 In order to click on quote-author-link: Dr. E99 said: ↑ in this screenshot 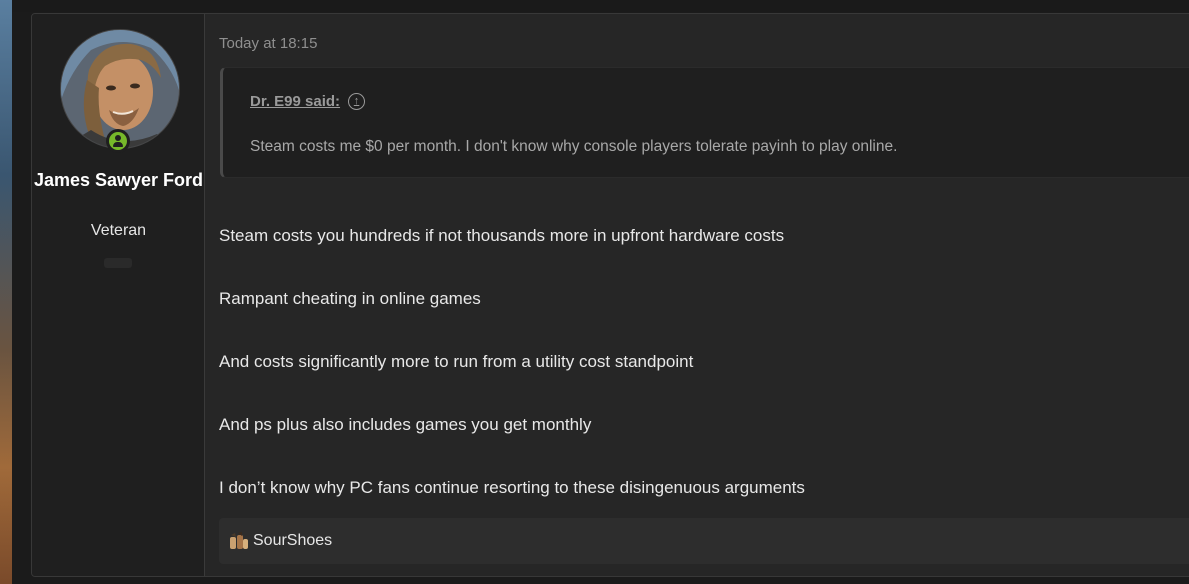, I will do `click(308, 101)`.